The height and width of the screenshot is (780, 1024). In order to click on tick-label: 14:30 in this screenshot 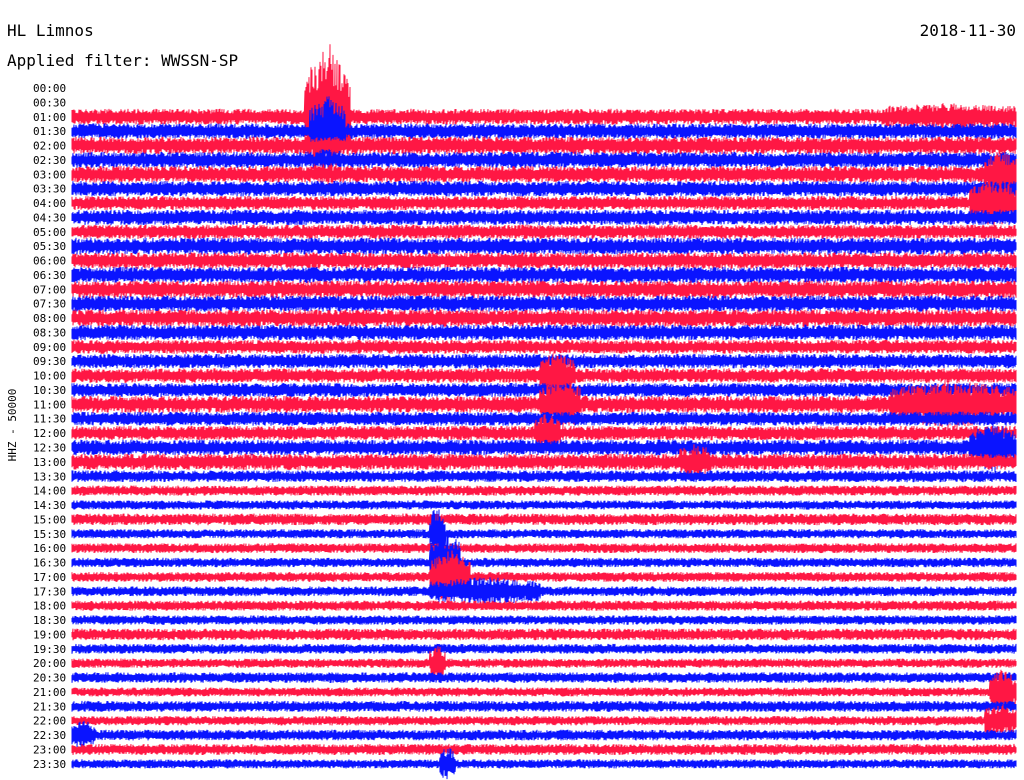, I will do `click(49, 505)`.